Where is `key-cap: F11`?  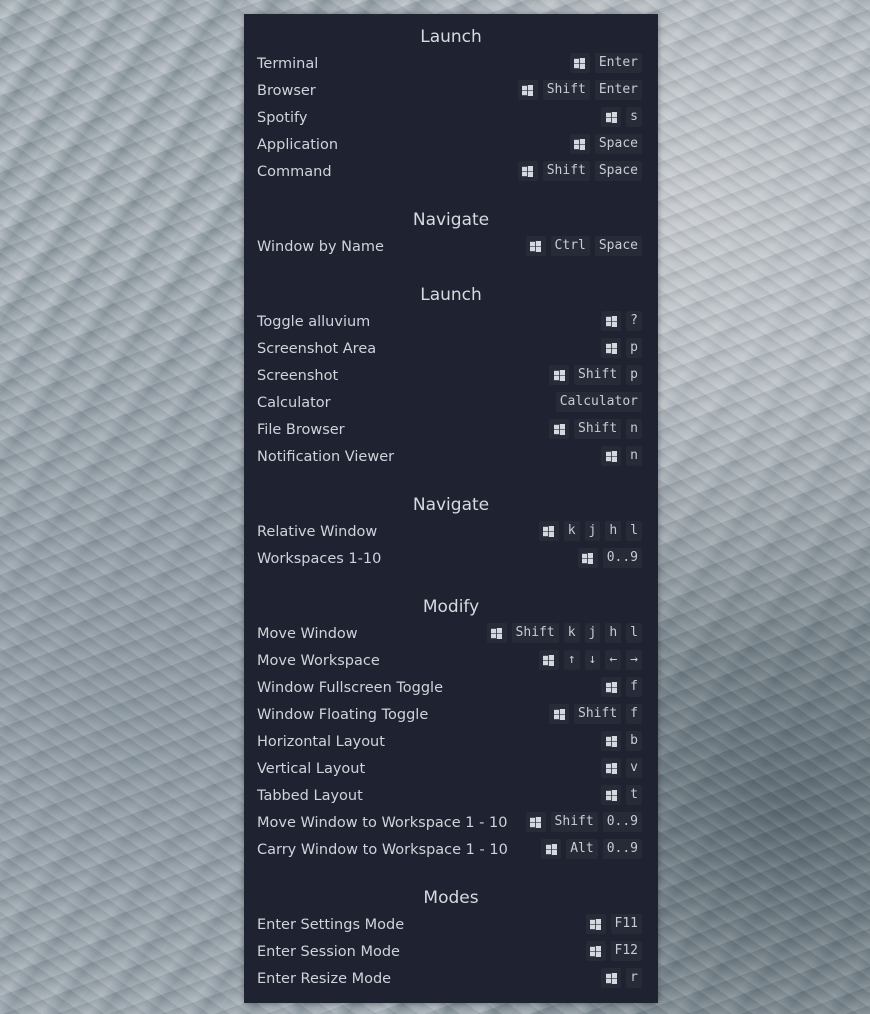 key-cap: F11 is located at coordinates (626, 924).